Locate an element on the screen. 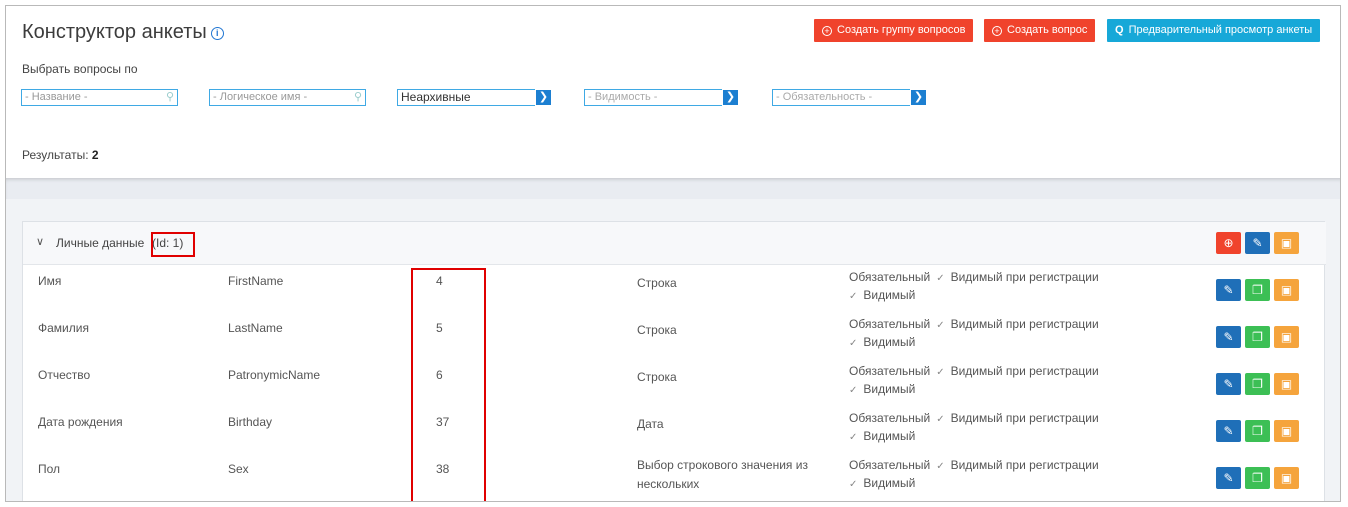  visibility-filter-placeholder: - Видимость - is located at coordinates (623, 97).